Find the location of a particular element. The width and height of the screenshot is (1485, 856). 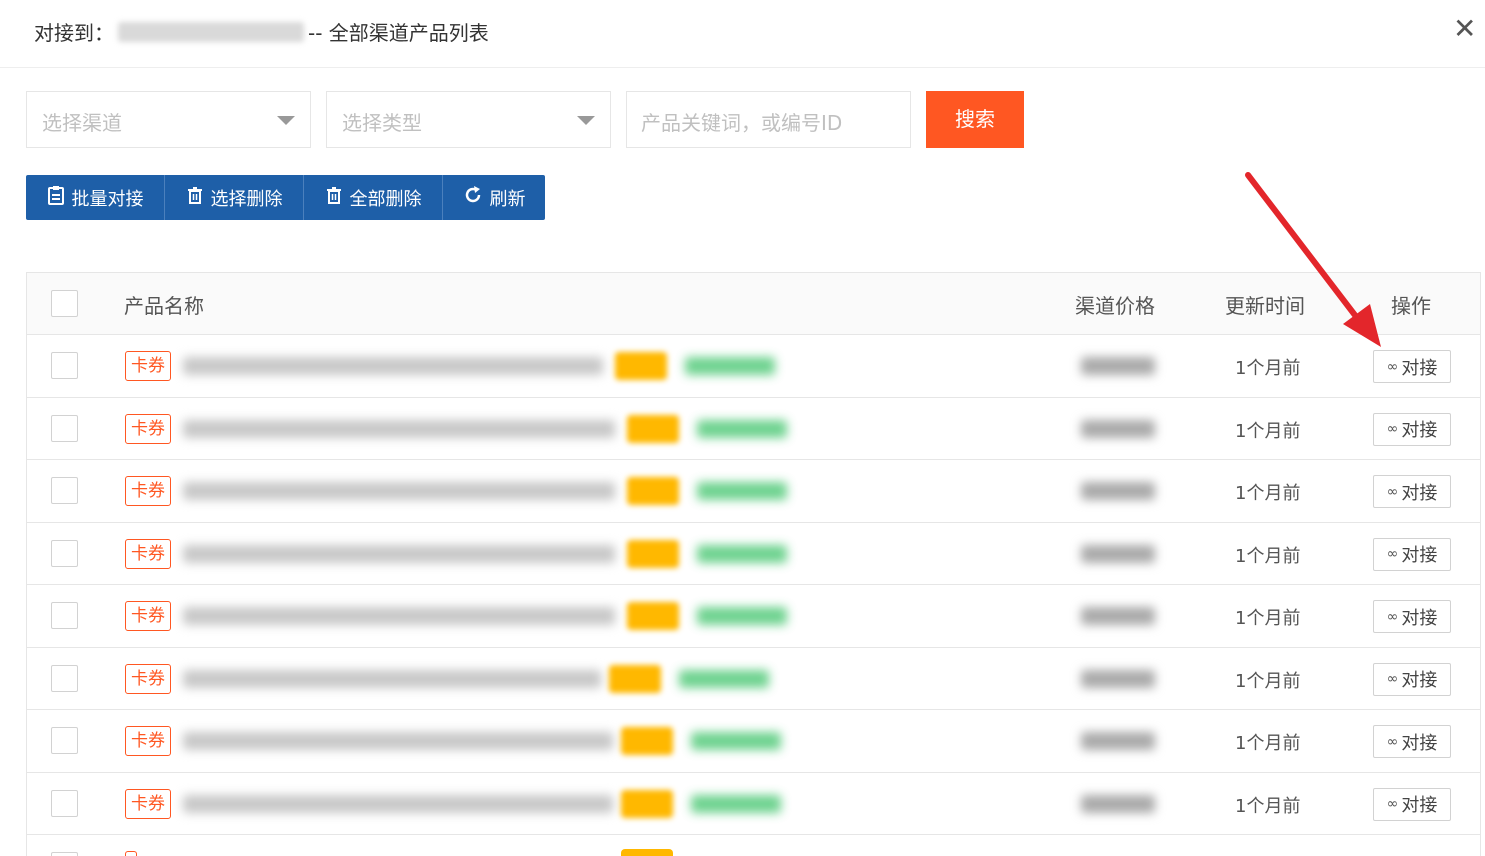

refresh-button: 刷新 is located at coordinates (494, 197).